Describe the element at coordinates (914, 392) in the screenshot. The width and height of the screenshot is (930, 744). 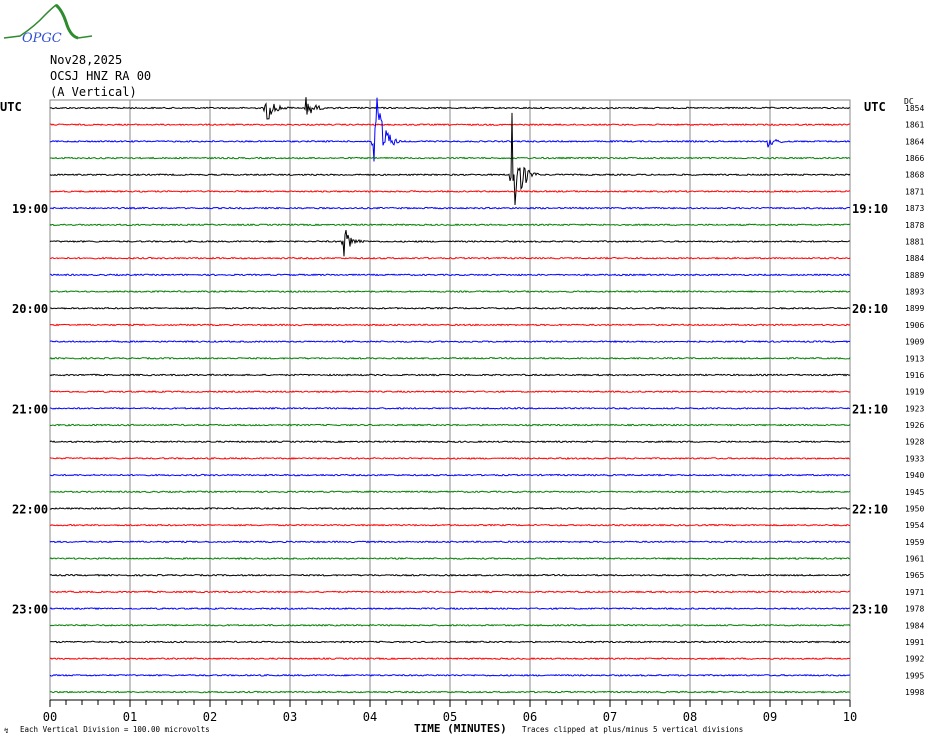
I see `dc-offset-label: 1919` at that location.